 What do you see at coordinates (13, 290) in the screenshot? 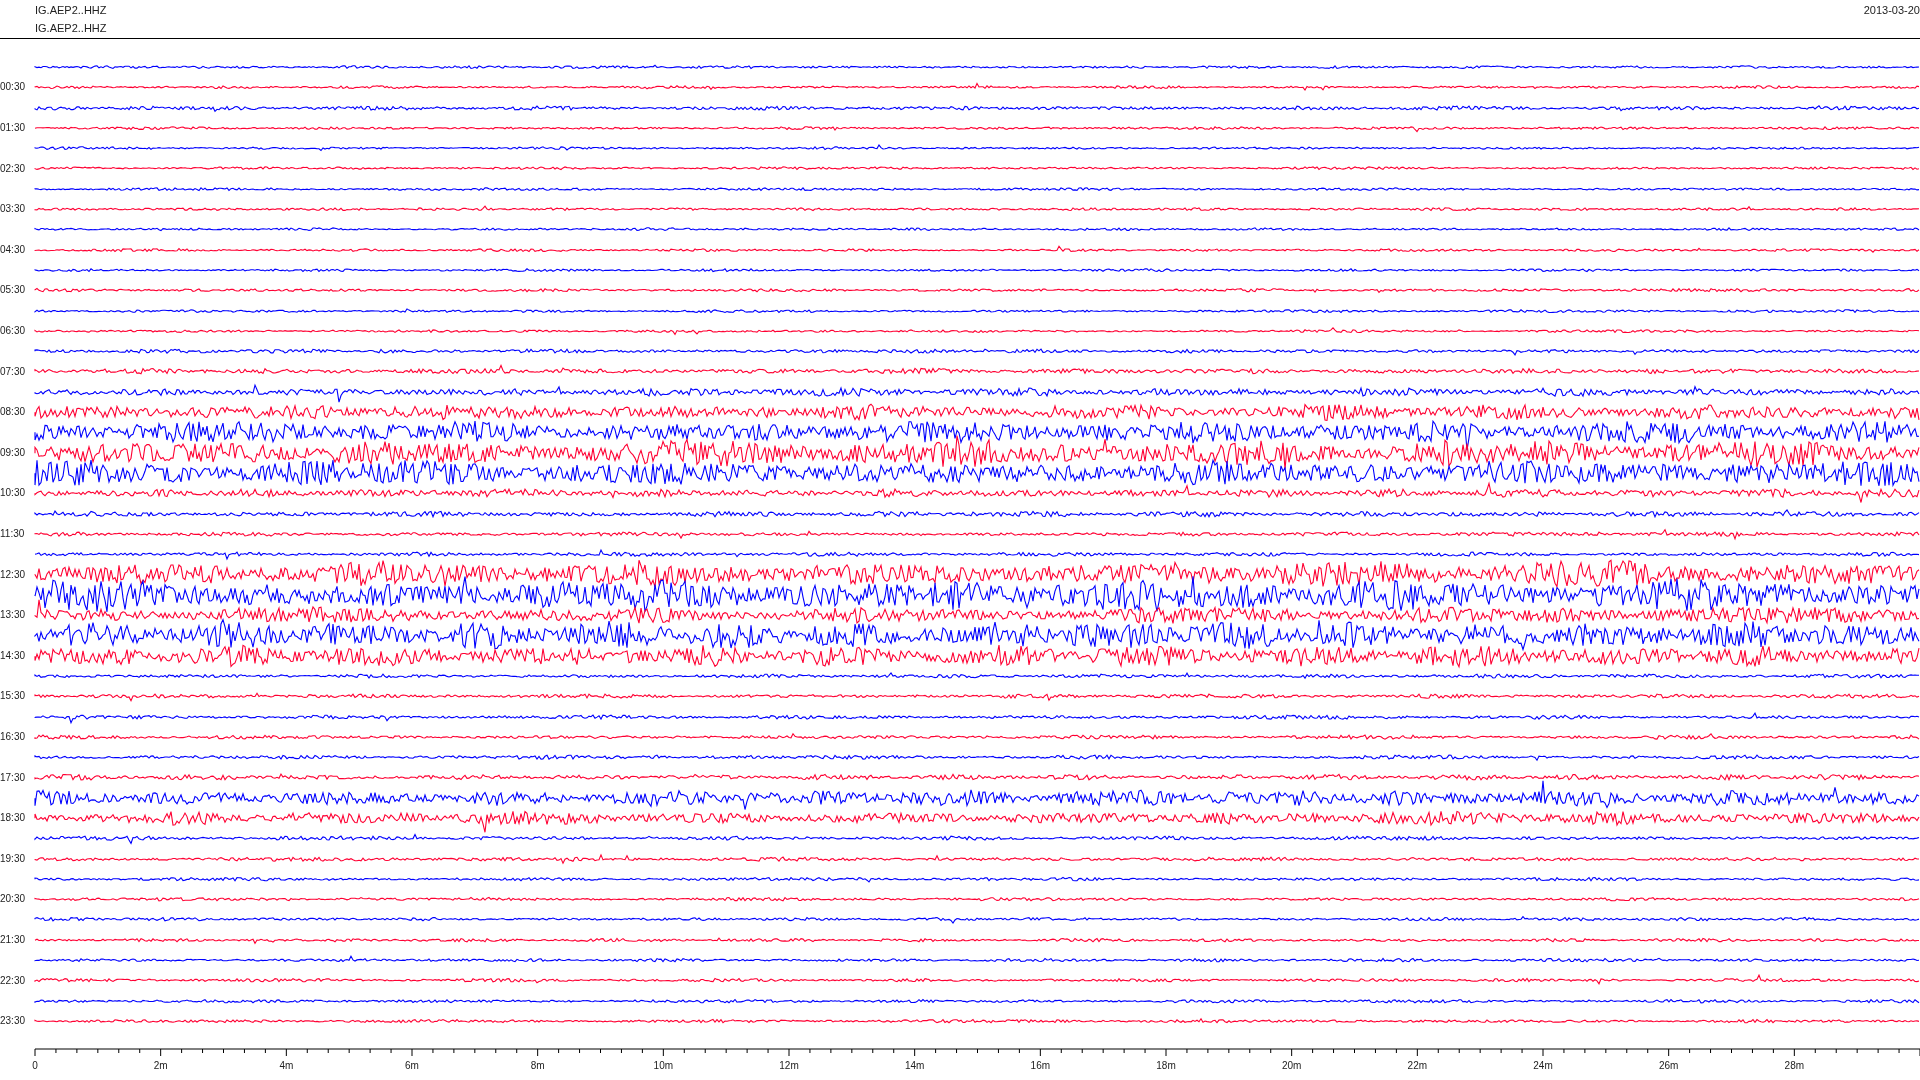
I see `time-label: 05:30` at bounding box center [13, 290].